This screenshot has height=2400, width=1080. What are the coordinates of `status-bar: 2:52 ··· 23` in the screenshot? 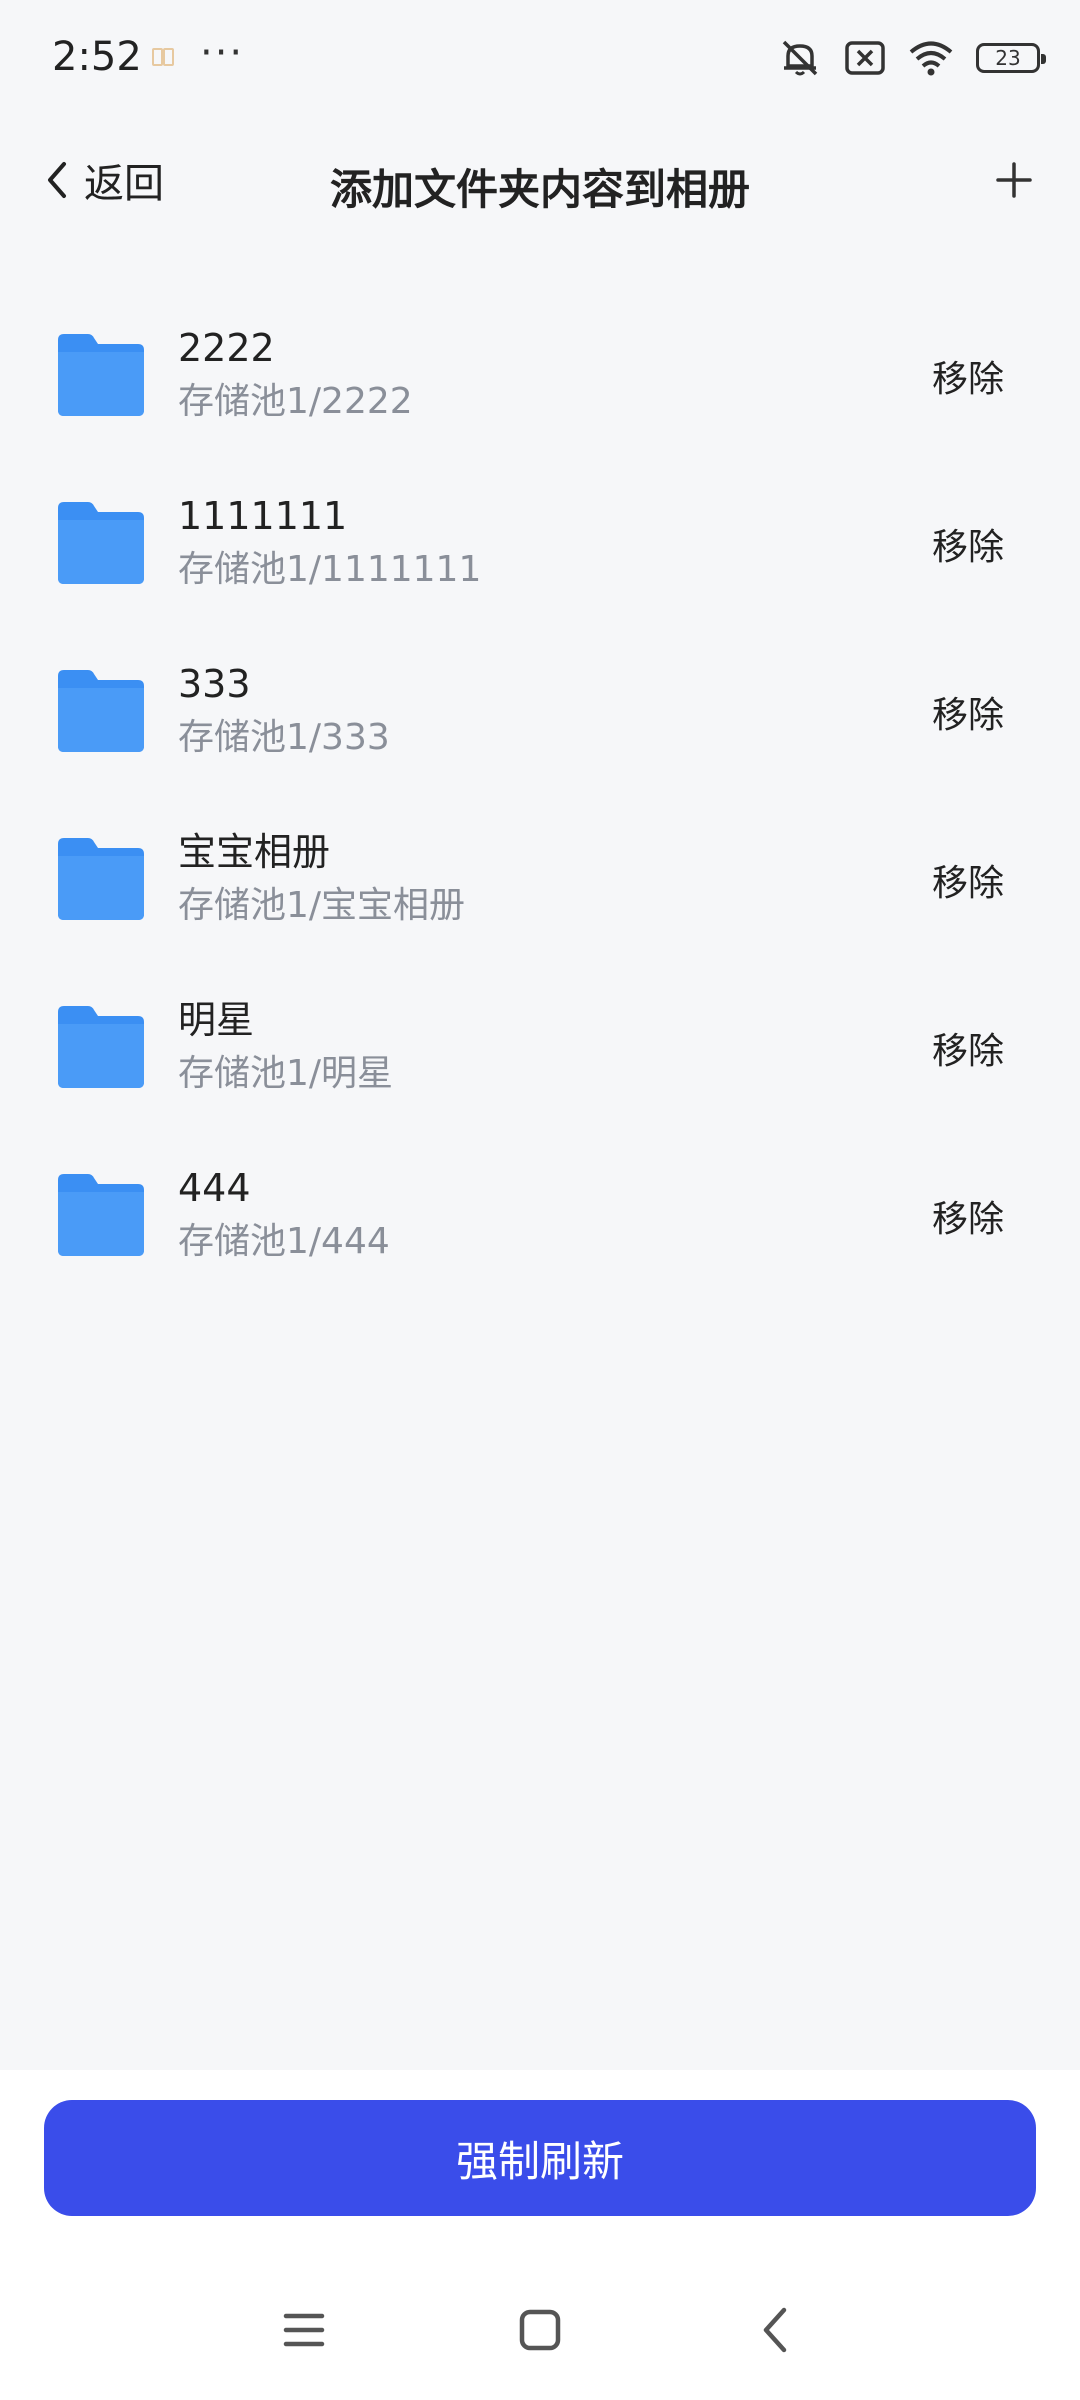 It's located at (540, 60).